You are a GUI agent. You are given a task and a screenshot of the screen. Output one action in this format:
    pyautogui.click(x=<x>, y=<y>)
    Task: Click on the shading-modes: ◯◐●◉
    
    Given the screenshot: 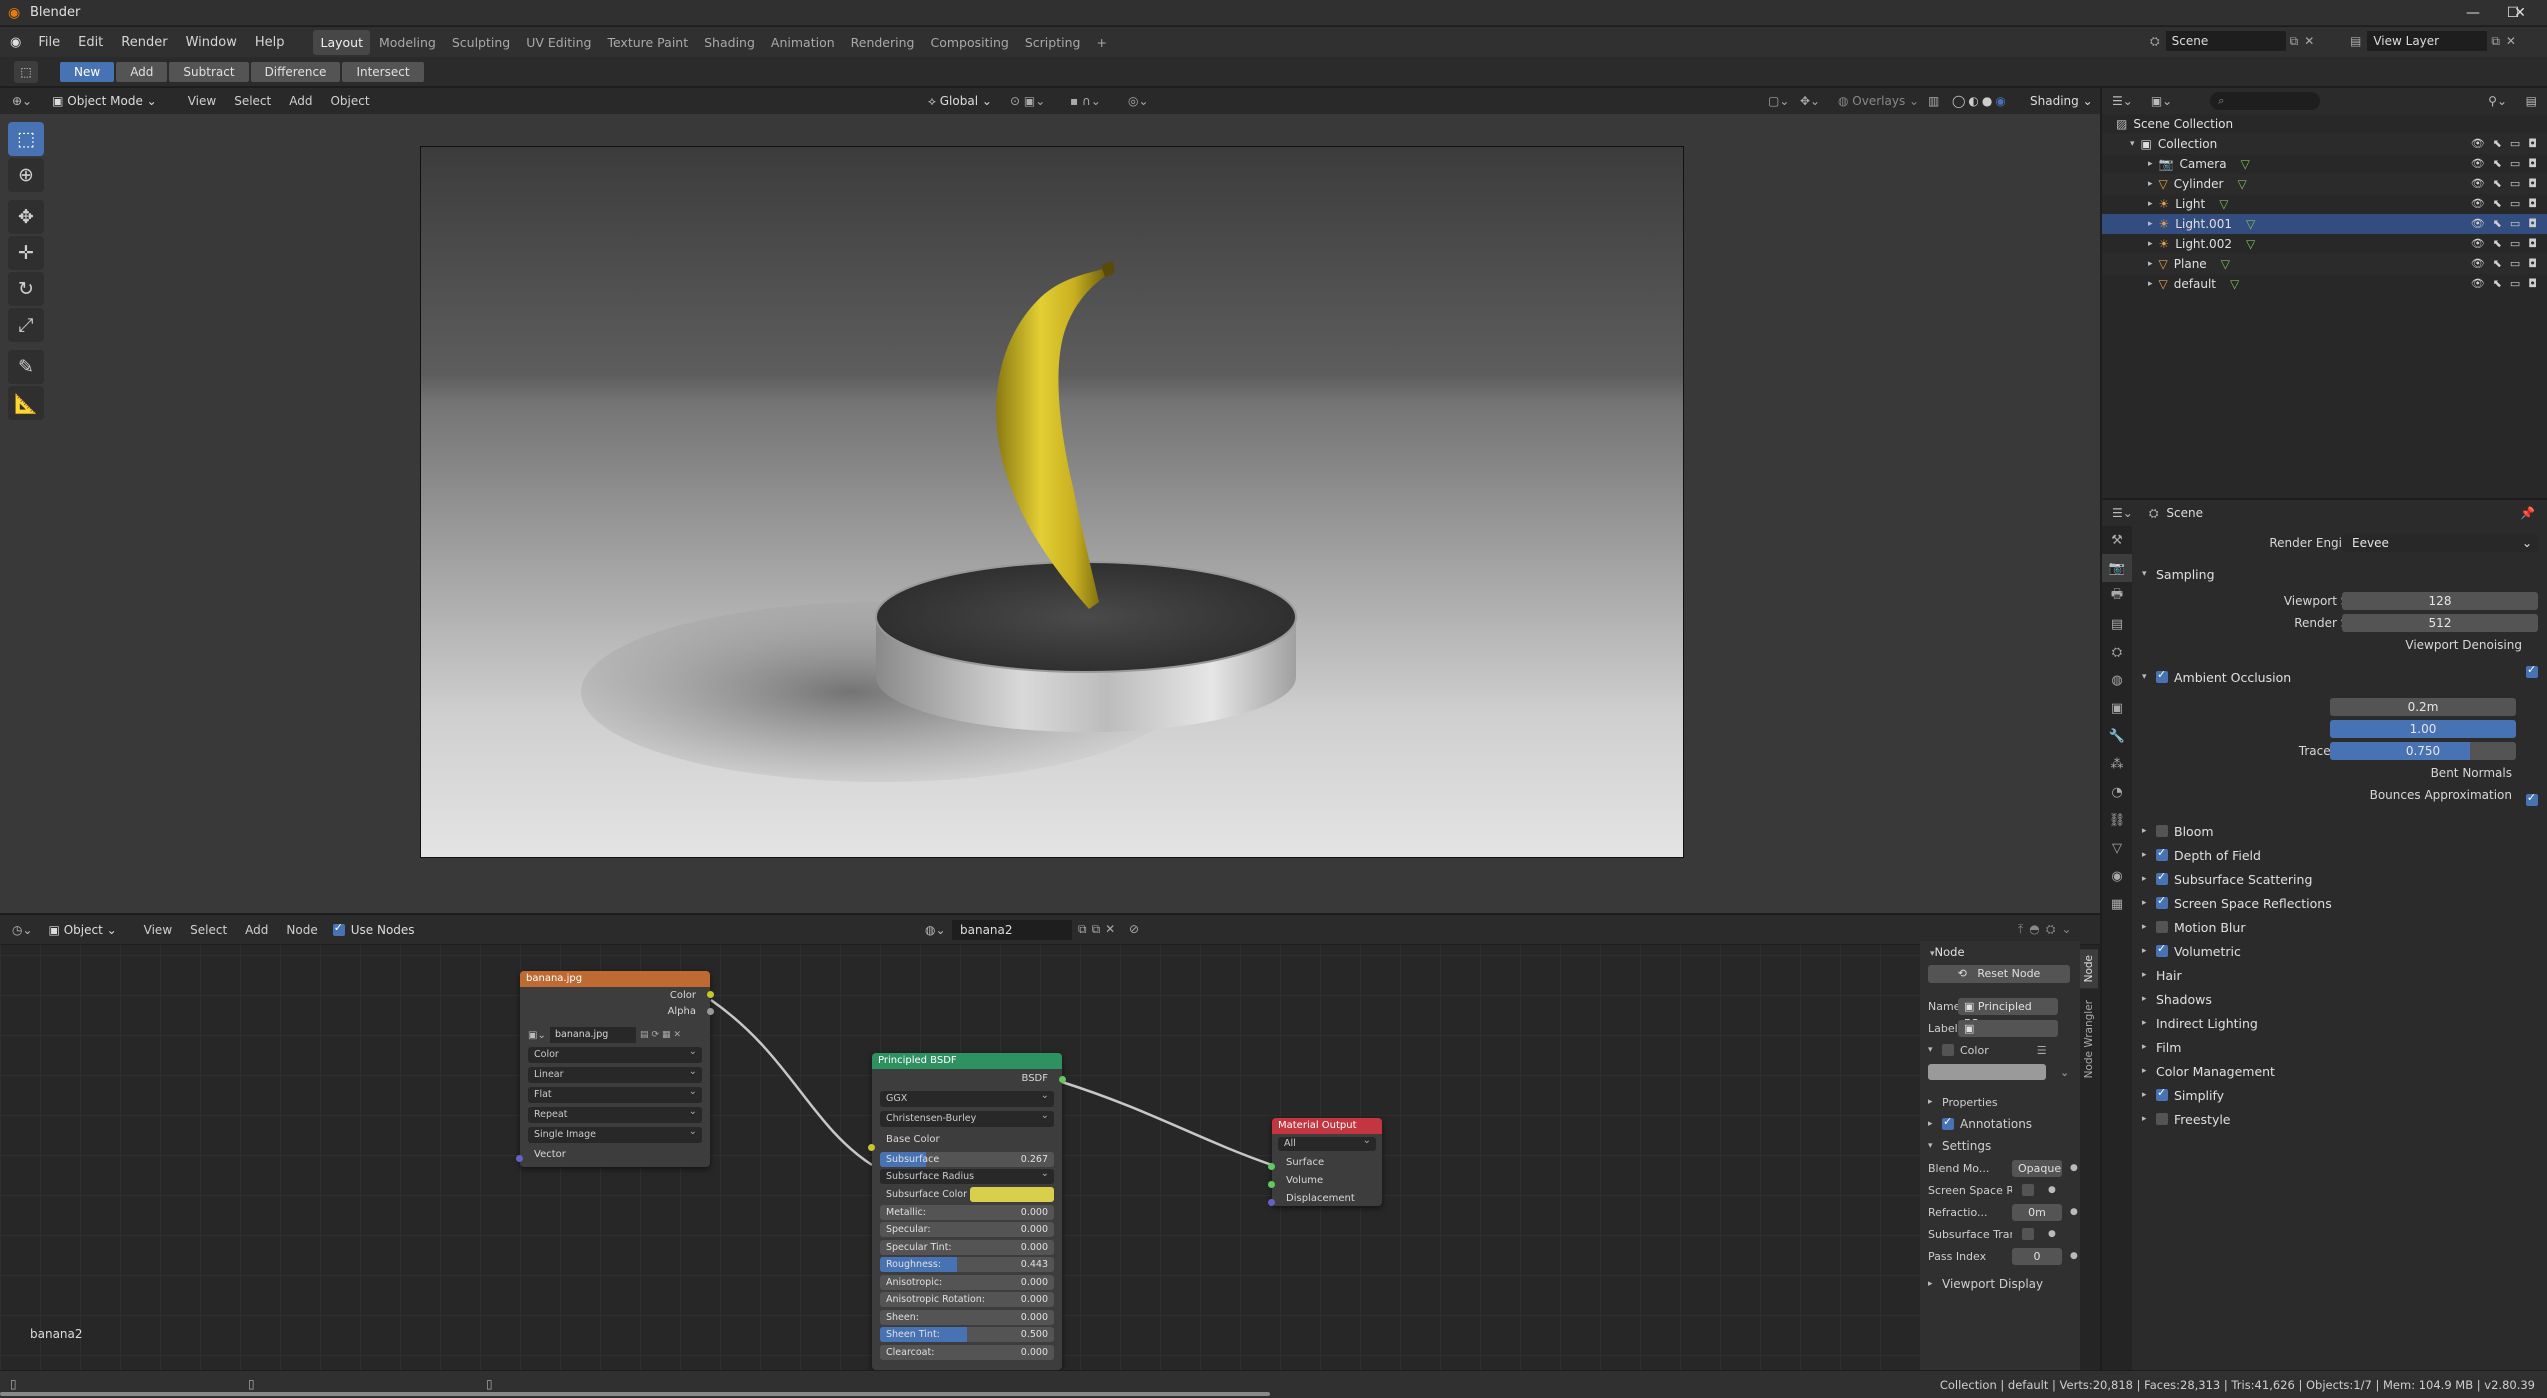 What is the action you would take?
    pyautogui.click(x=1980, y=101)
    